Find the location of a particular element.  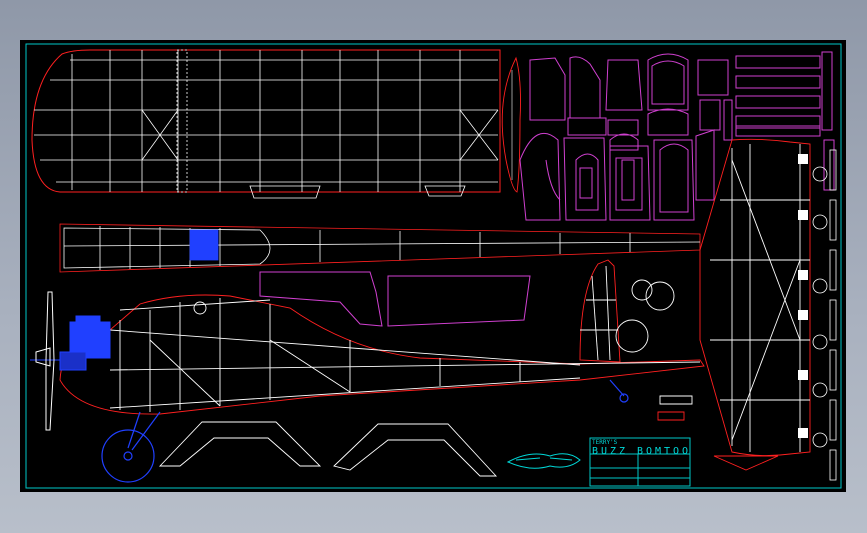

engine-assembly is located at coordinates (70, 343).